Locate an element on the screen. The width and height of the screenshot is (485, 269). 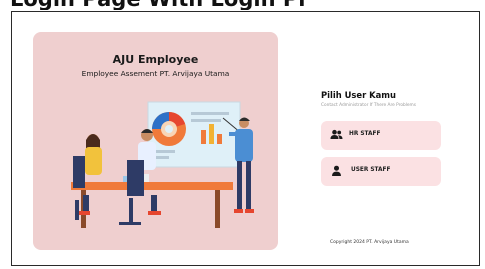
brand-title: AJU Employee is located at coordinates (155, 59).